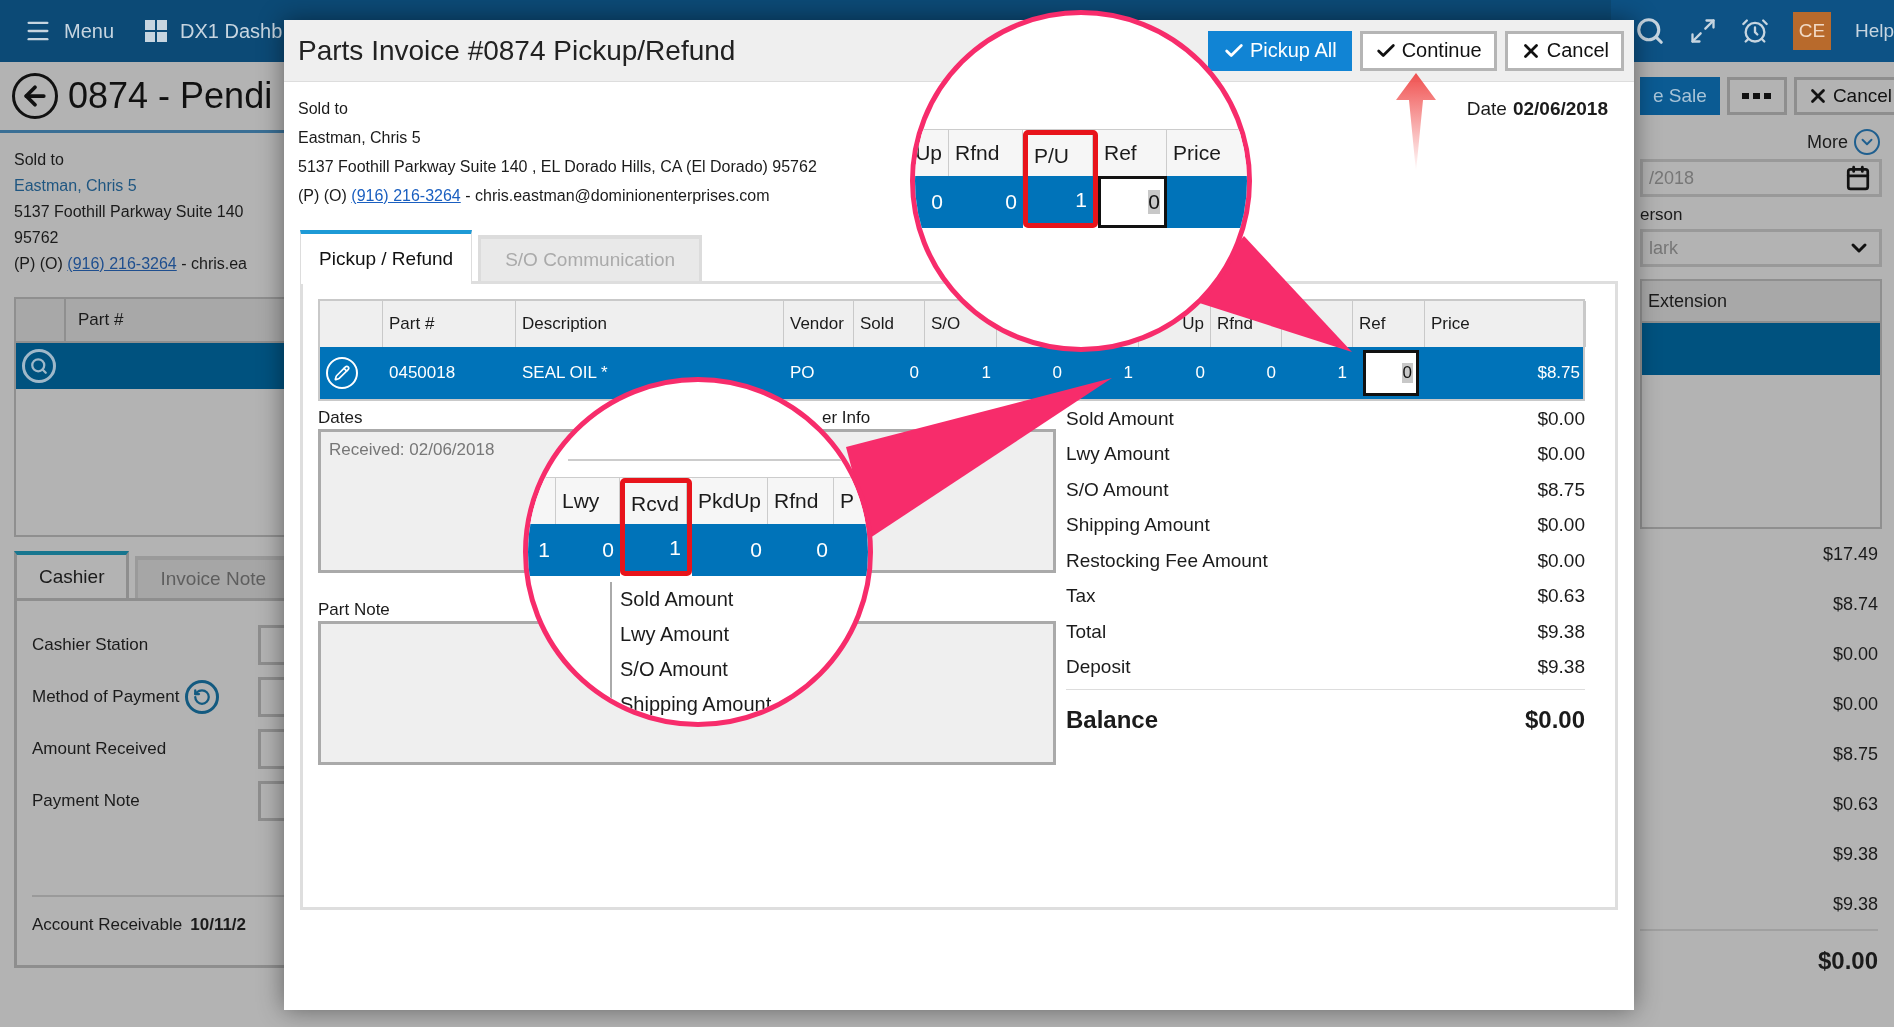 Image resolution: width=1894 pixels, height=1027 pixels. I want to click on field-label: erson, so click(1662, 215).